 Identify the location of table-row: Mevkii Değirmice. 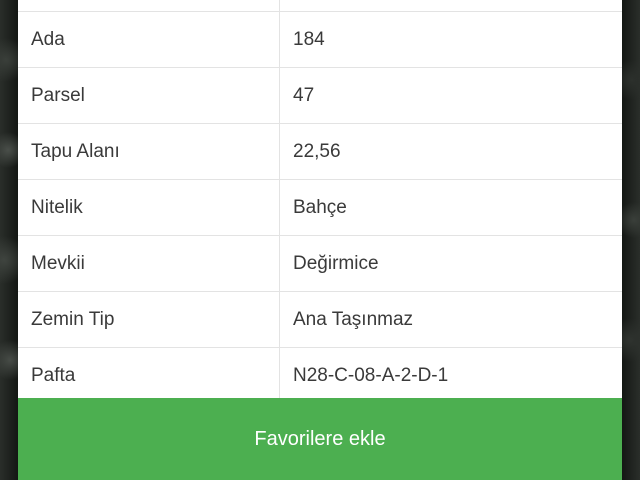
(320, 263).